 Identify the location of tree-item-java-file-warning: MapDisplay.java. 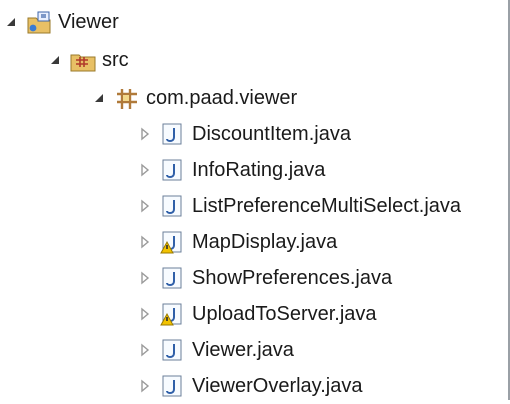
(237, 242).